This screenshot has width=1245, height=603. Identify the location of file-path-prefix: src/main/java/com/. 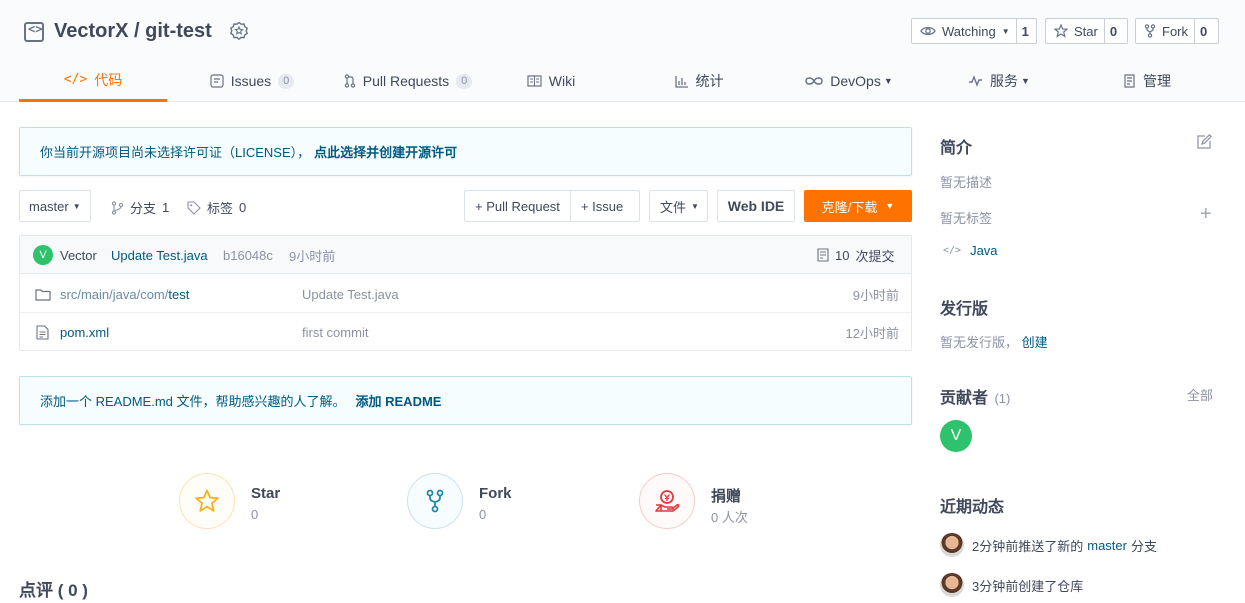
(114, 294).